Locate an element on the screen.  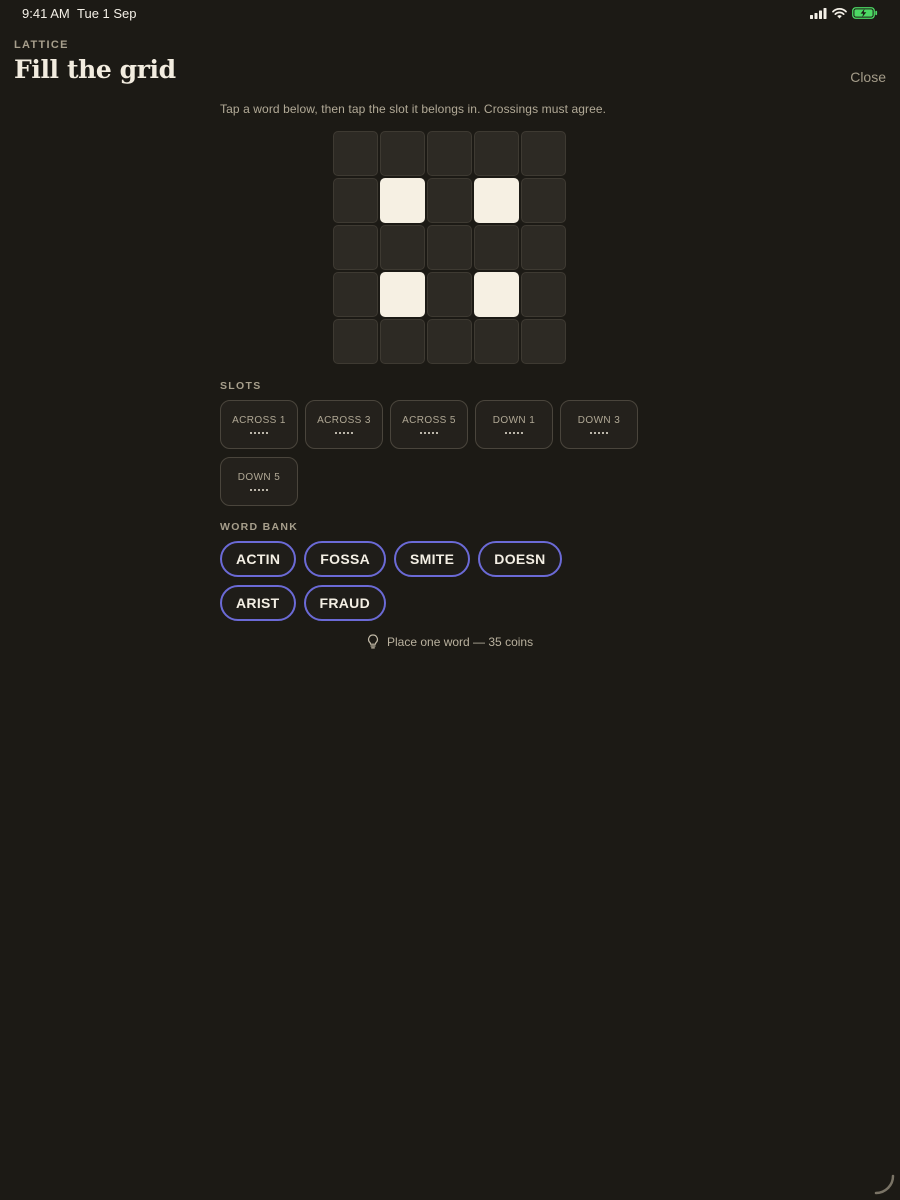
slot-name: ACROSS 5 is located at coordinates (429, 420).